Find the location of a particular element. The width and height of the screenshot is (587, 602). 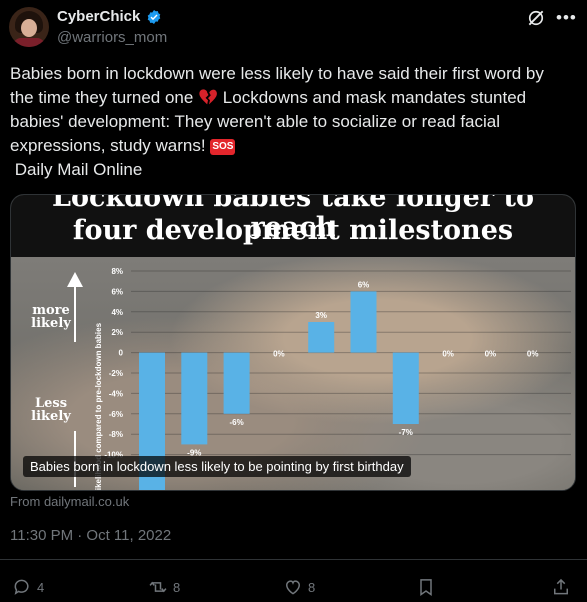

y-tick-label: -8% is located at coordinates (116, 434).